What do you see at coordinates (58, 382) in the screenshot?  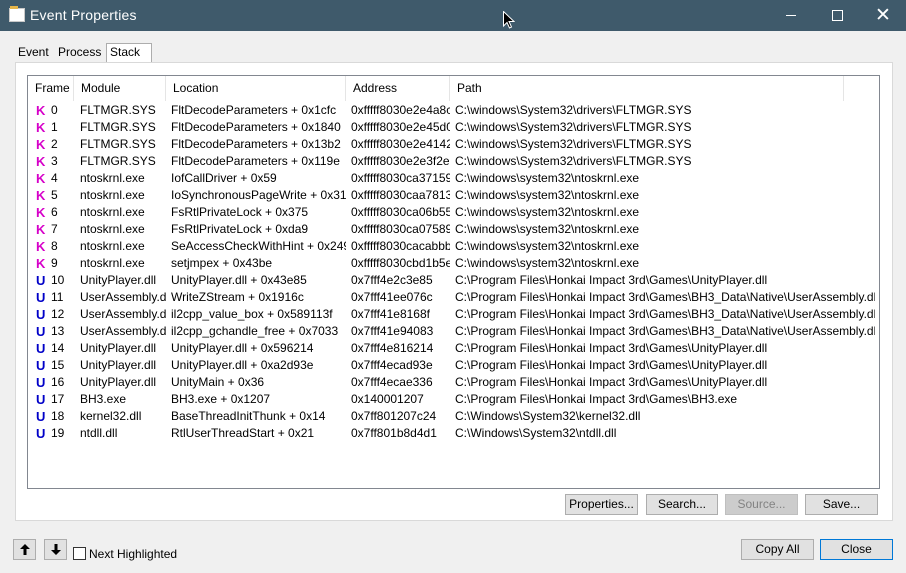 I see `frame-number: 16` at bounding box center [58, 382].